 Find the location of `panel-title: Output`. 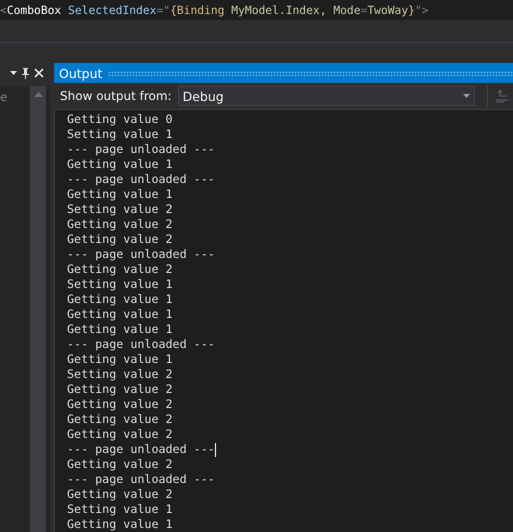

panel-title: Output is located at coordinates (80, 73).